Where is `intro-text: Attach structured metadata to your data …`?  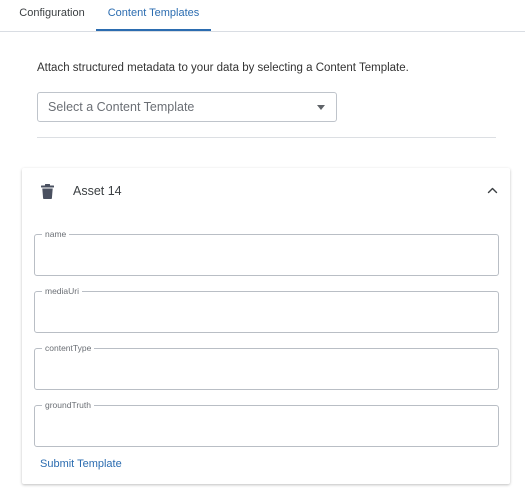
intro-text: Attach structured metadata to your data … is located at coordinates (223, 68).